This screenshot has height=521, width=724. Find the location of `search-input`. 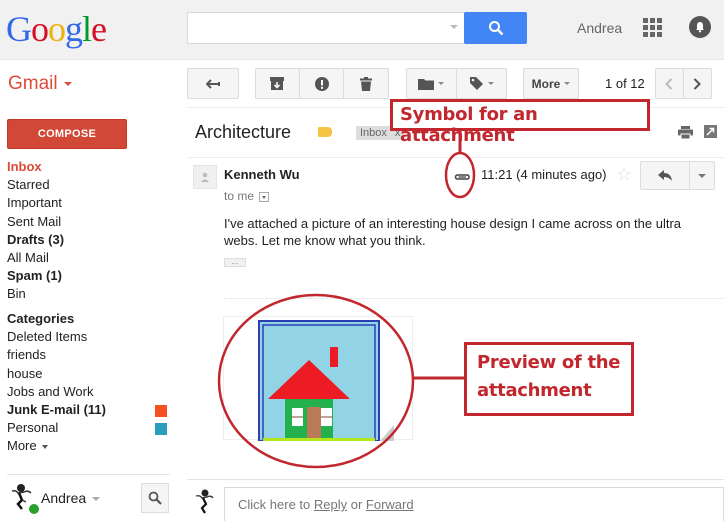

search-input is located at coordinates (326, 28).